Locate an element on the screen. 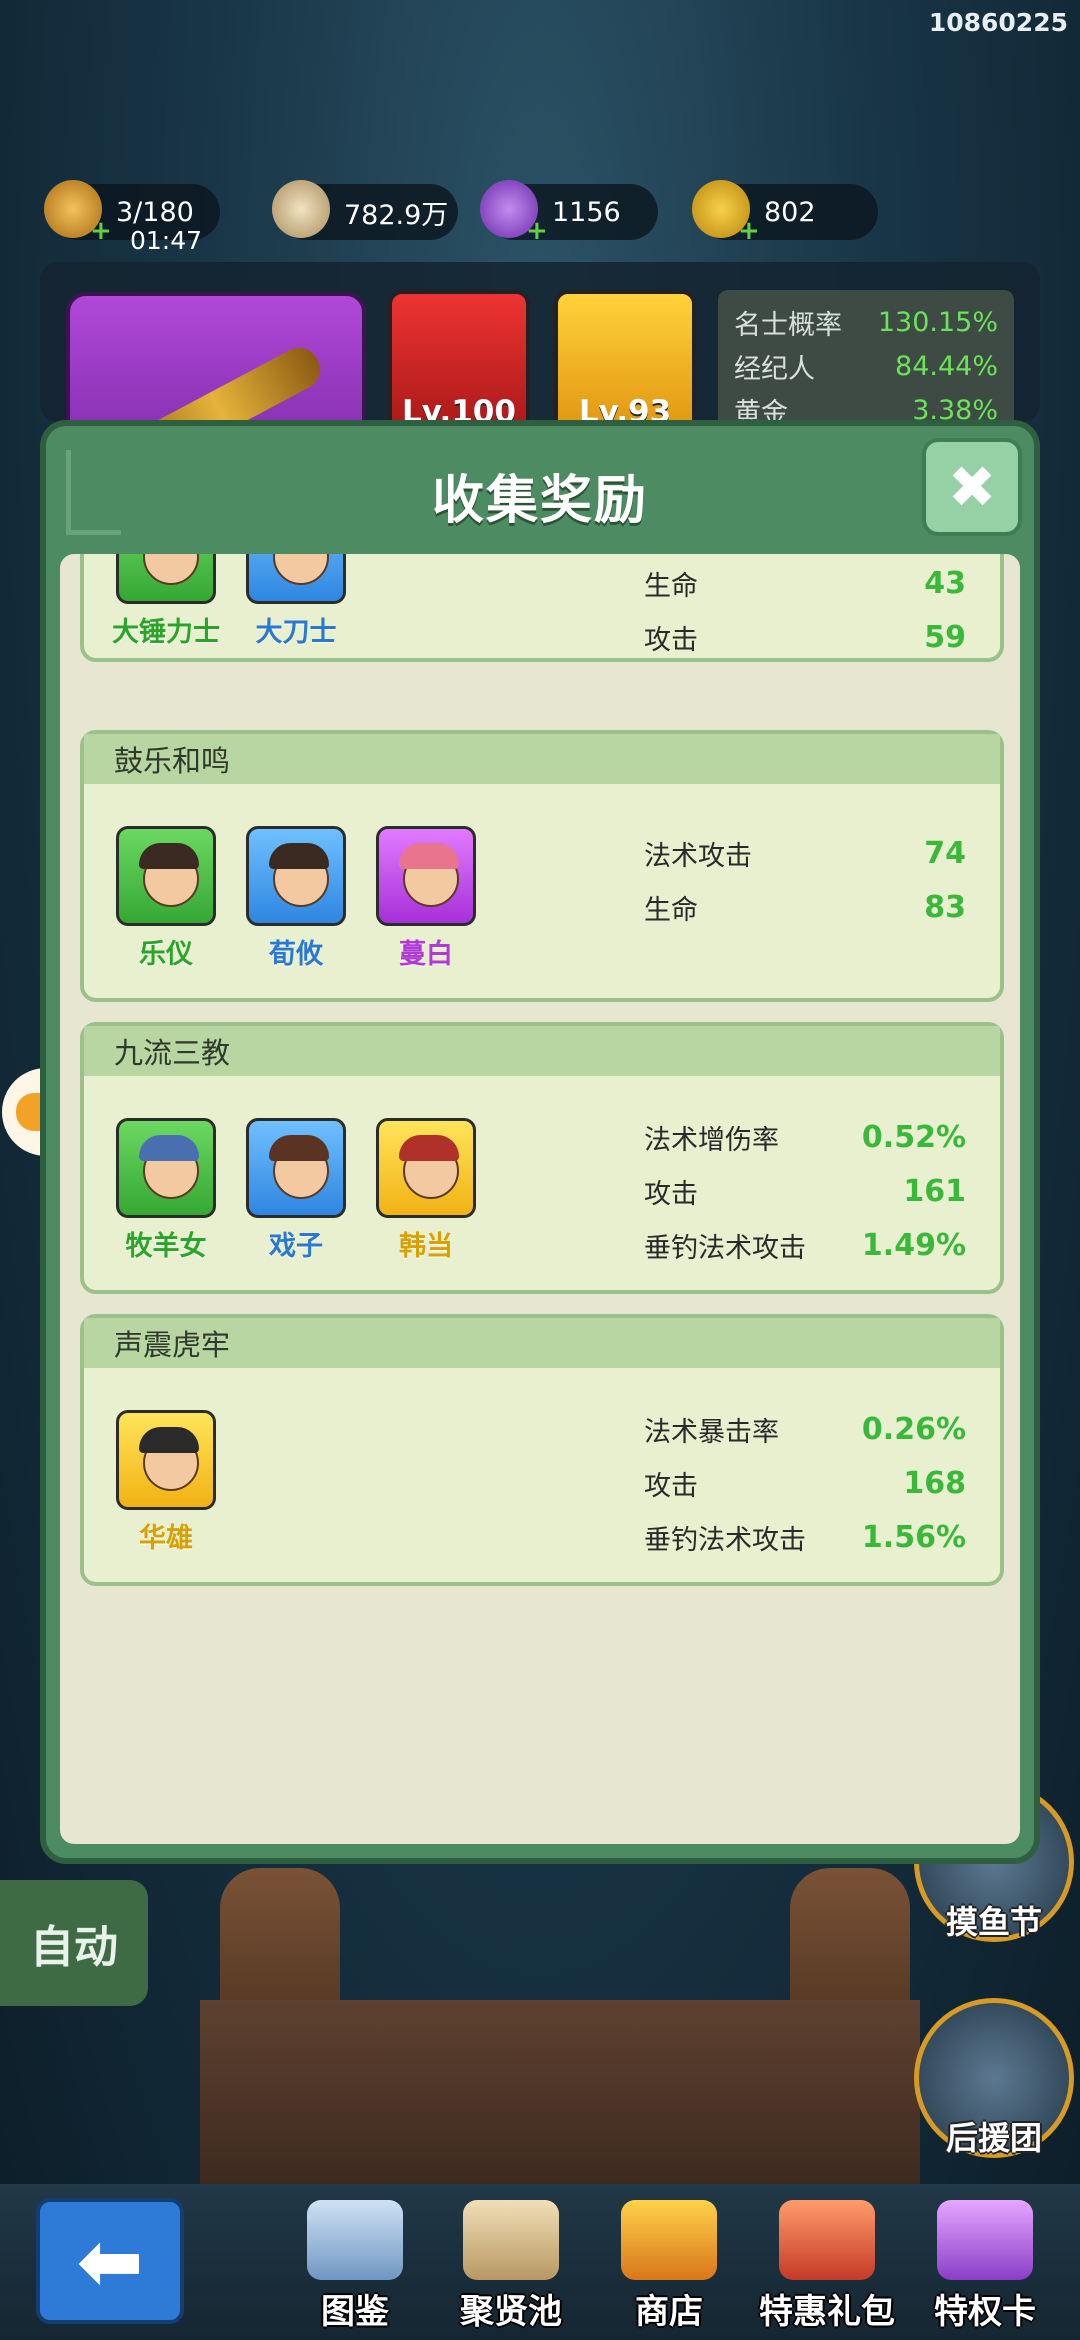  character-list: 乐仪 荀攸 蔓白 is located at coordinates (307, 898).